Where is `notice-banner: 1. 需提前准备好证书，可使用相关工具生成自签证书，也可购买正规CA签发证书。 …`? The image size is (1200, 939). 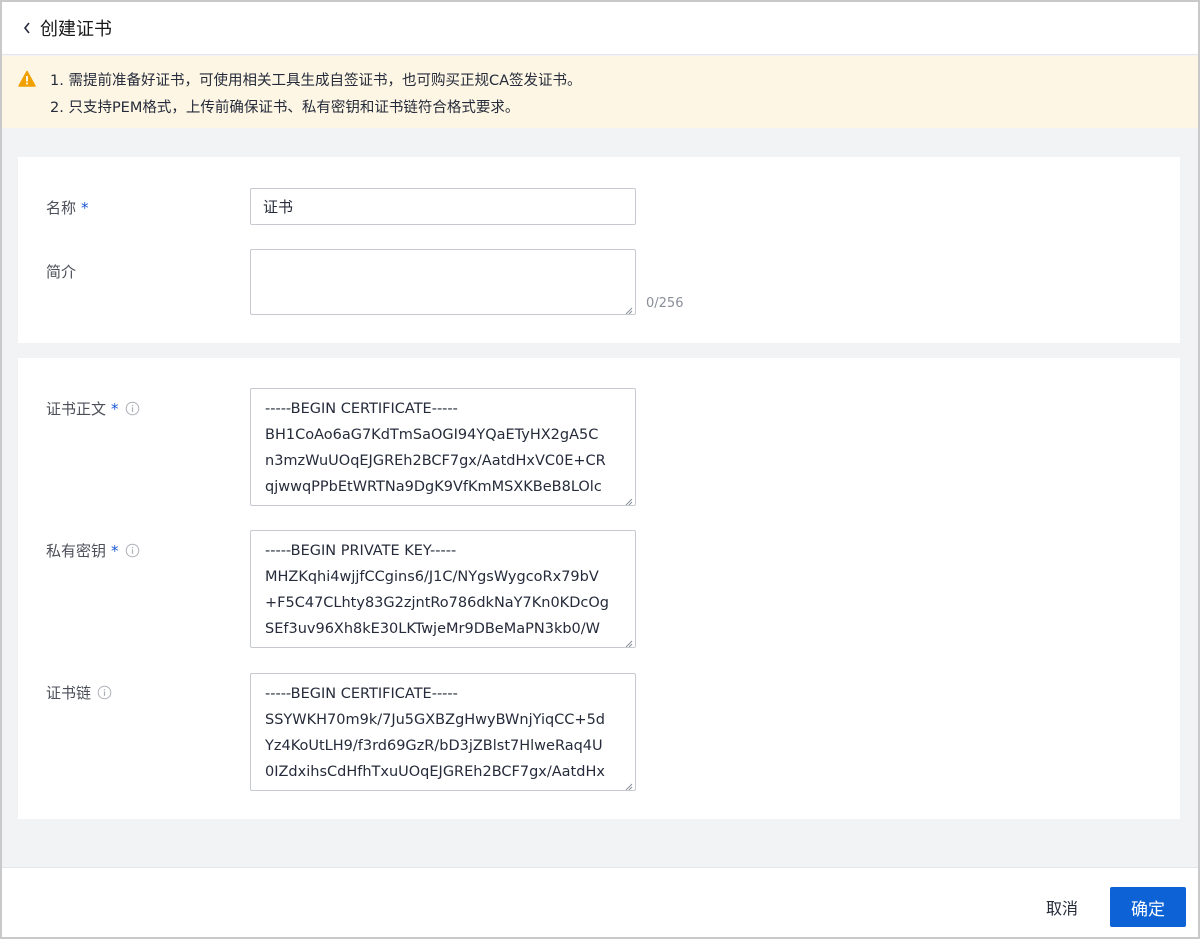 notice-banner: 1. 需提前准备好证书，可使用相关工具生成自签证书，也可购买正规CA签发证书。 … is located at coordinates (600, 92).